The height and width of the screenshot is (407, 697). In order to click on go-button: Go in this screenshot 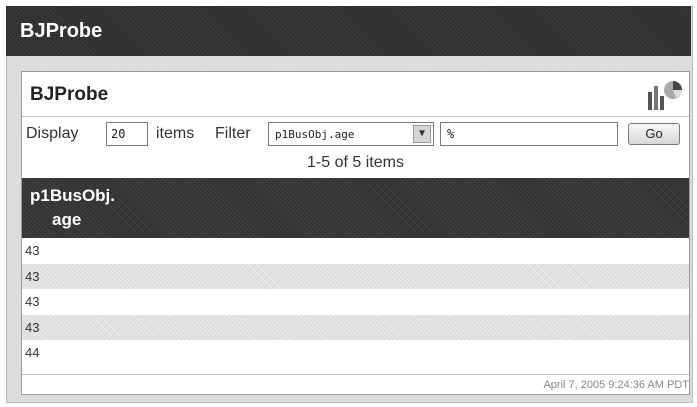, I will do `click(654, 134)`.